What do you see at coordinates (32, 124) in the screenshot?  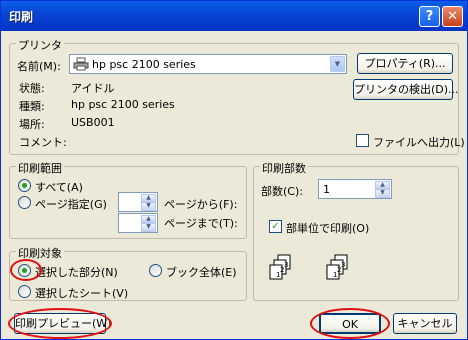 I see `location-label: 場所:` at bounding box center [32, 124].